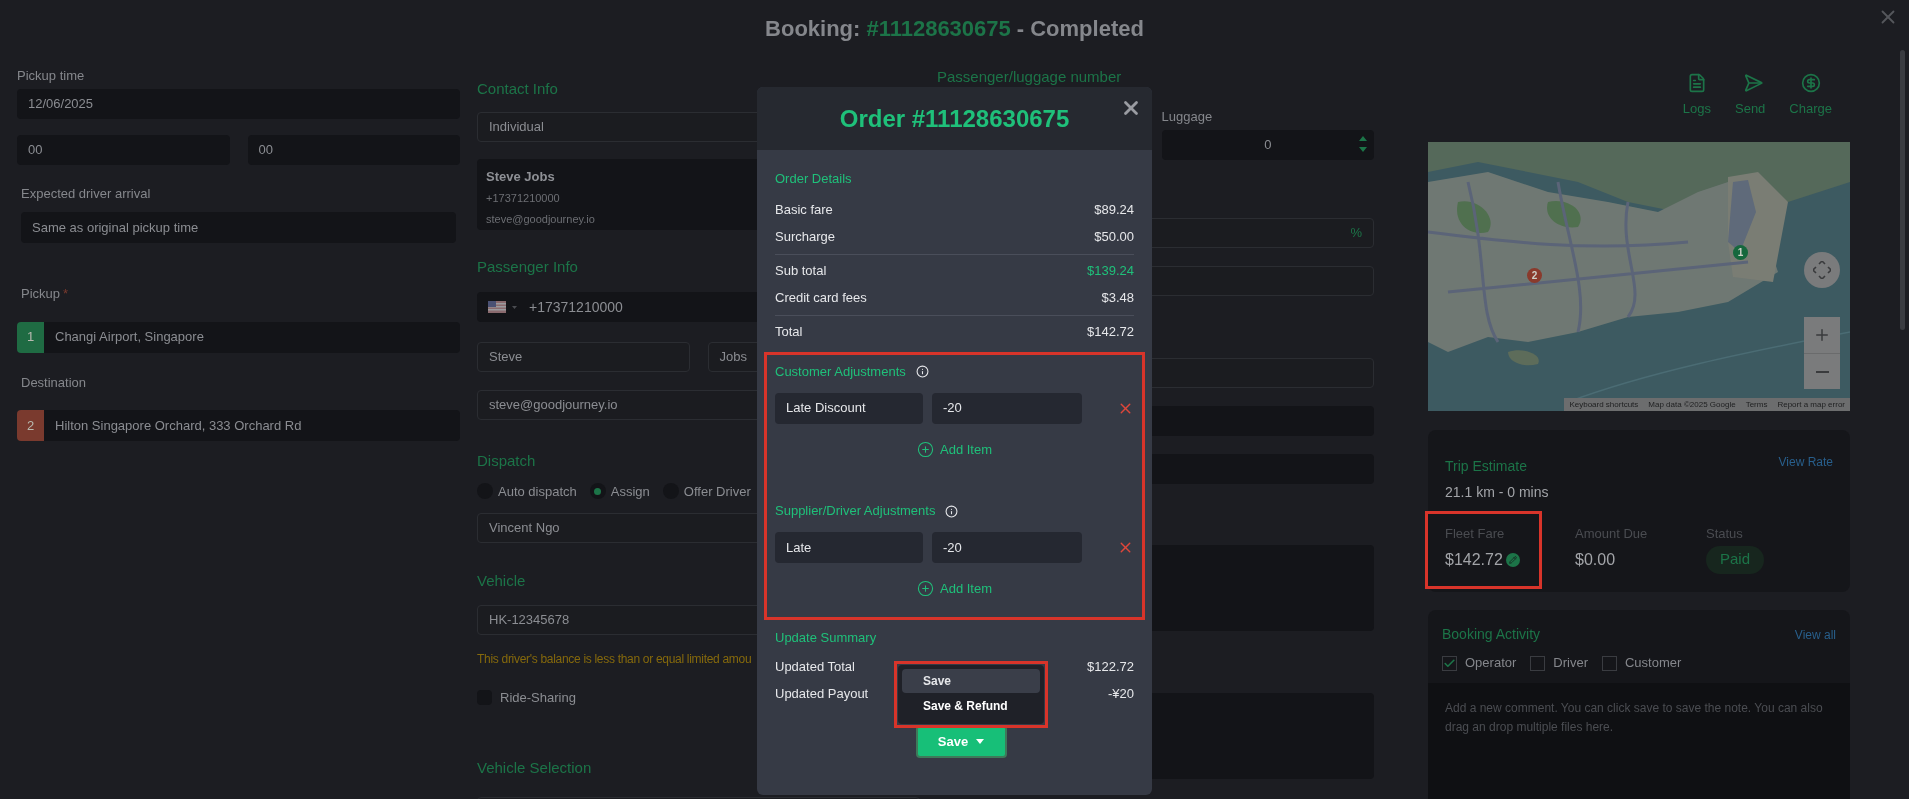 This screenshot has width=1909, height=799. What do you see at coordinates (501, 581) in the screenshot?
I see `section-heading: Vehicle` at bounding box center [501, 581].